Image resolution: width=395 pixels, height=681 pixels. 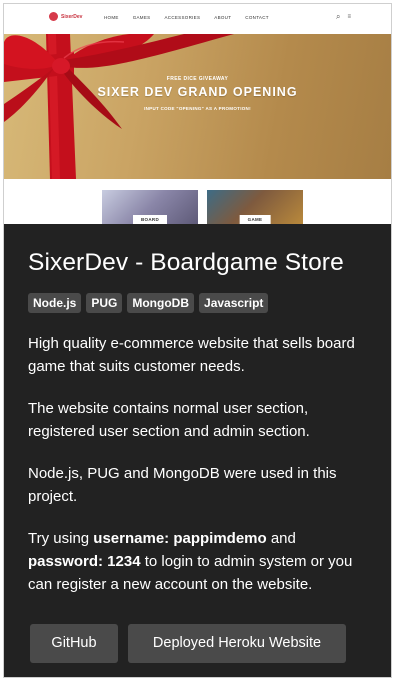 What do you see at coordinates (84, 561) in the screenshot?
I see `demo-password: password: 1234` at bounding box center [84, 561].